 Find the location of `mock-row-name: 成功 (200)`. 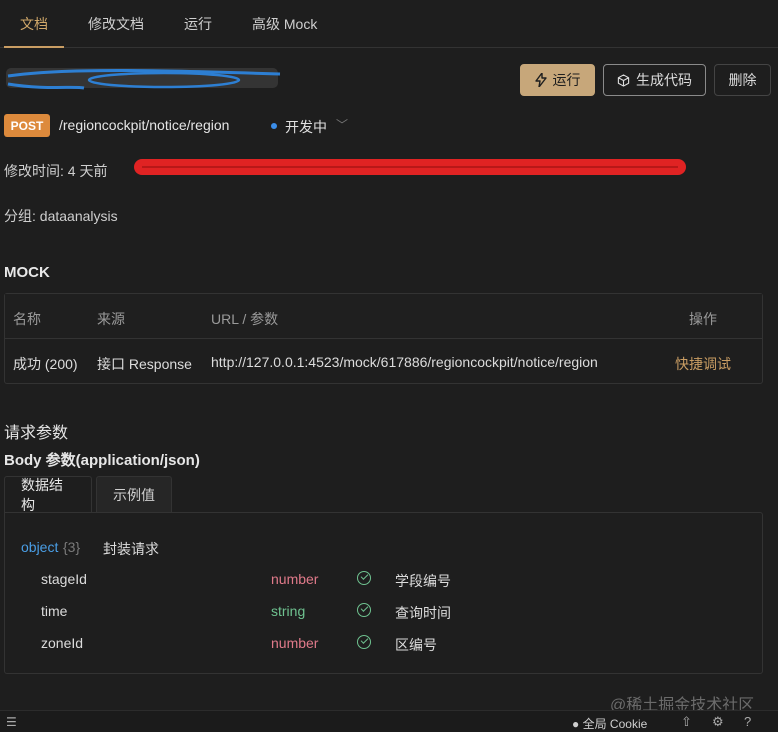

mock-row-name: 成功 (200) is located at coordinates (45, 364).